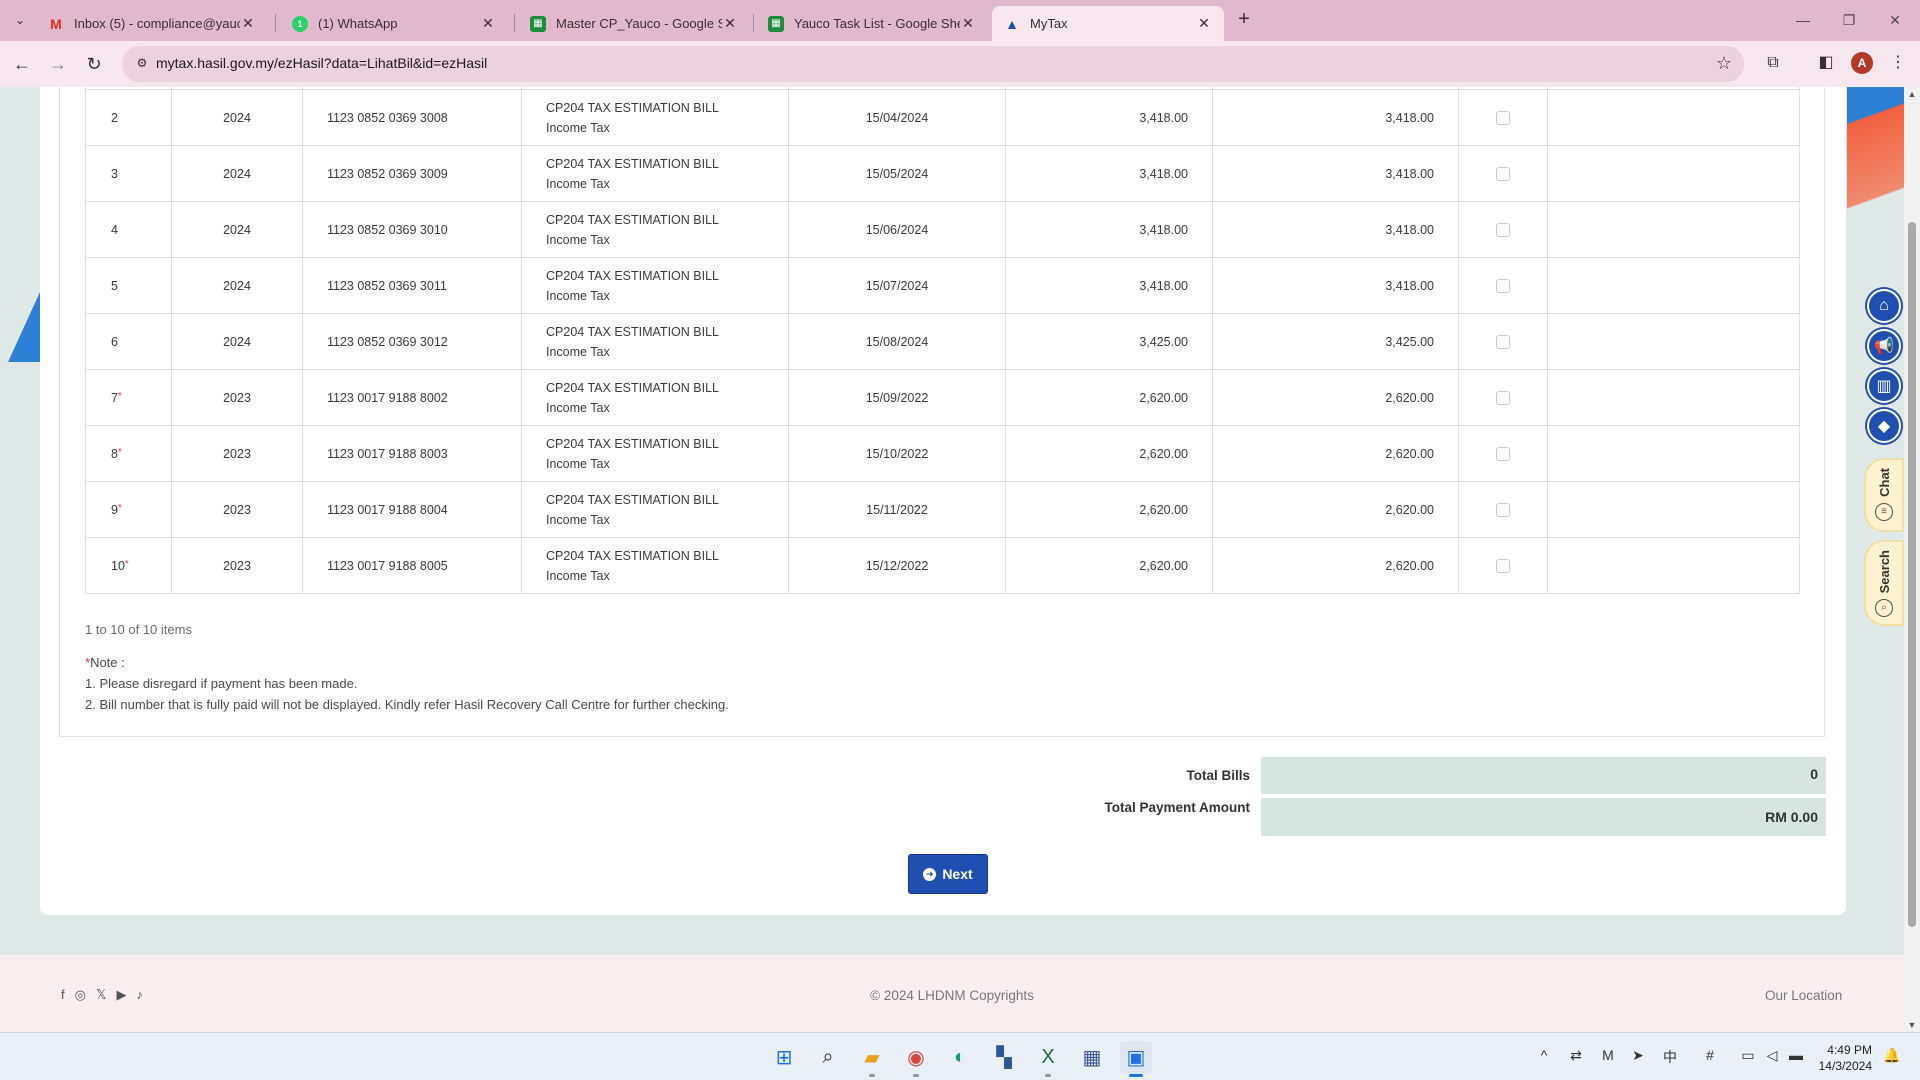 The height and width of the screenshot is (1080, 1920). What do you see at coordinates (1772, 1055) in the screenshot?
I see `volume-muted-icon: ◁` at bounding box center [1772, 1055].